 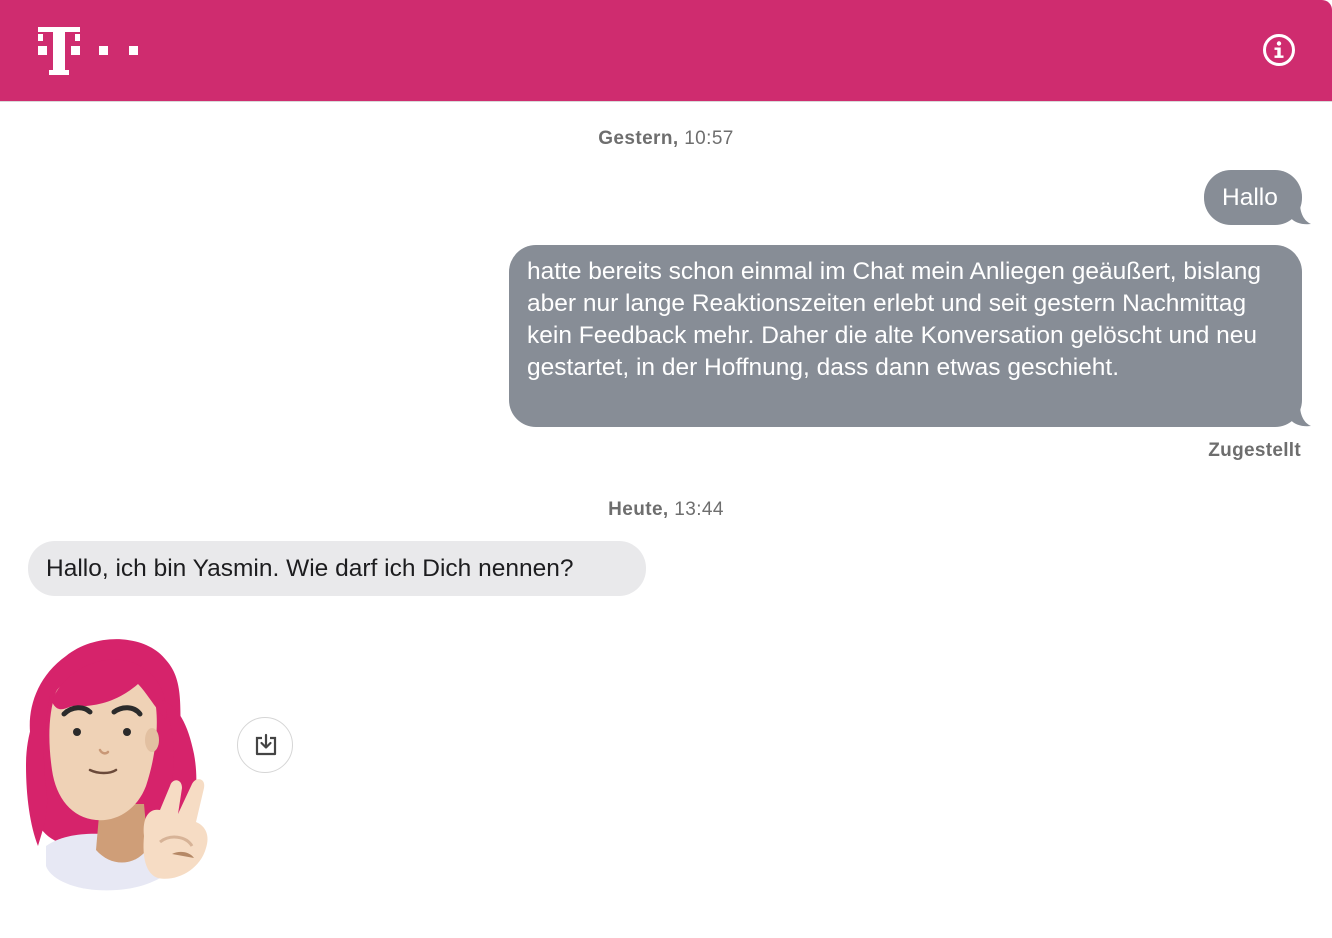 I want to click on day-timestamp: Heute, 13:44, so click(x=666, y=510).